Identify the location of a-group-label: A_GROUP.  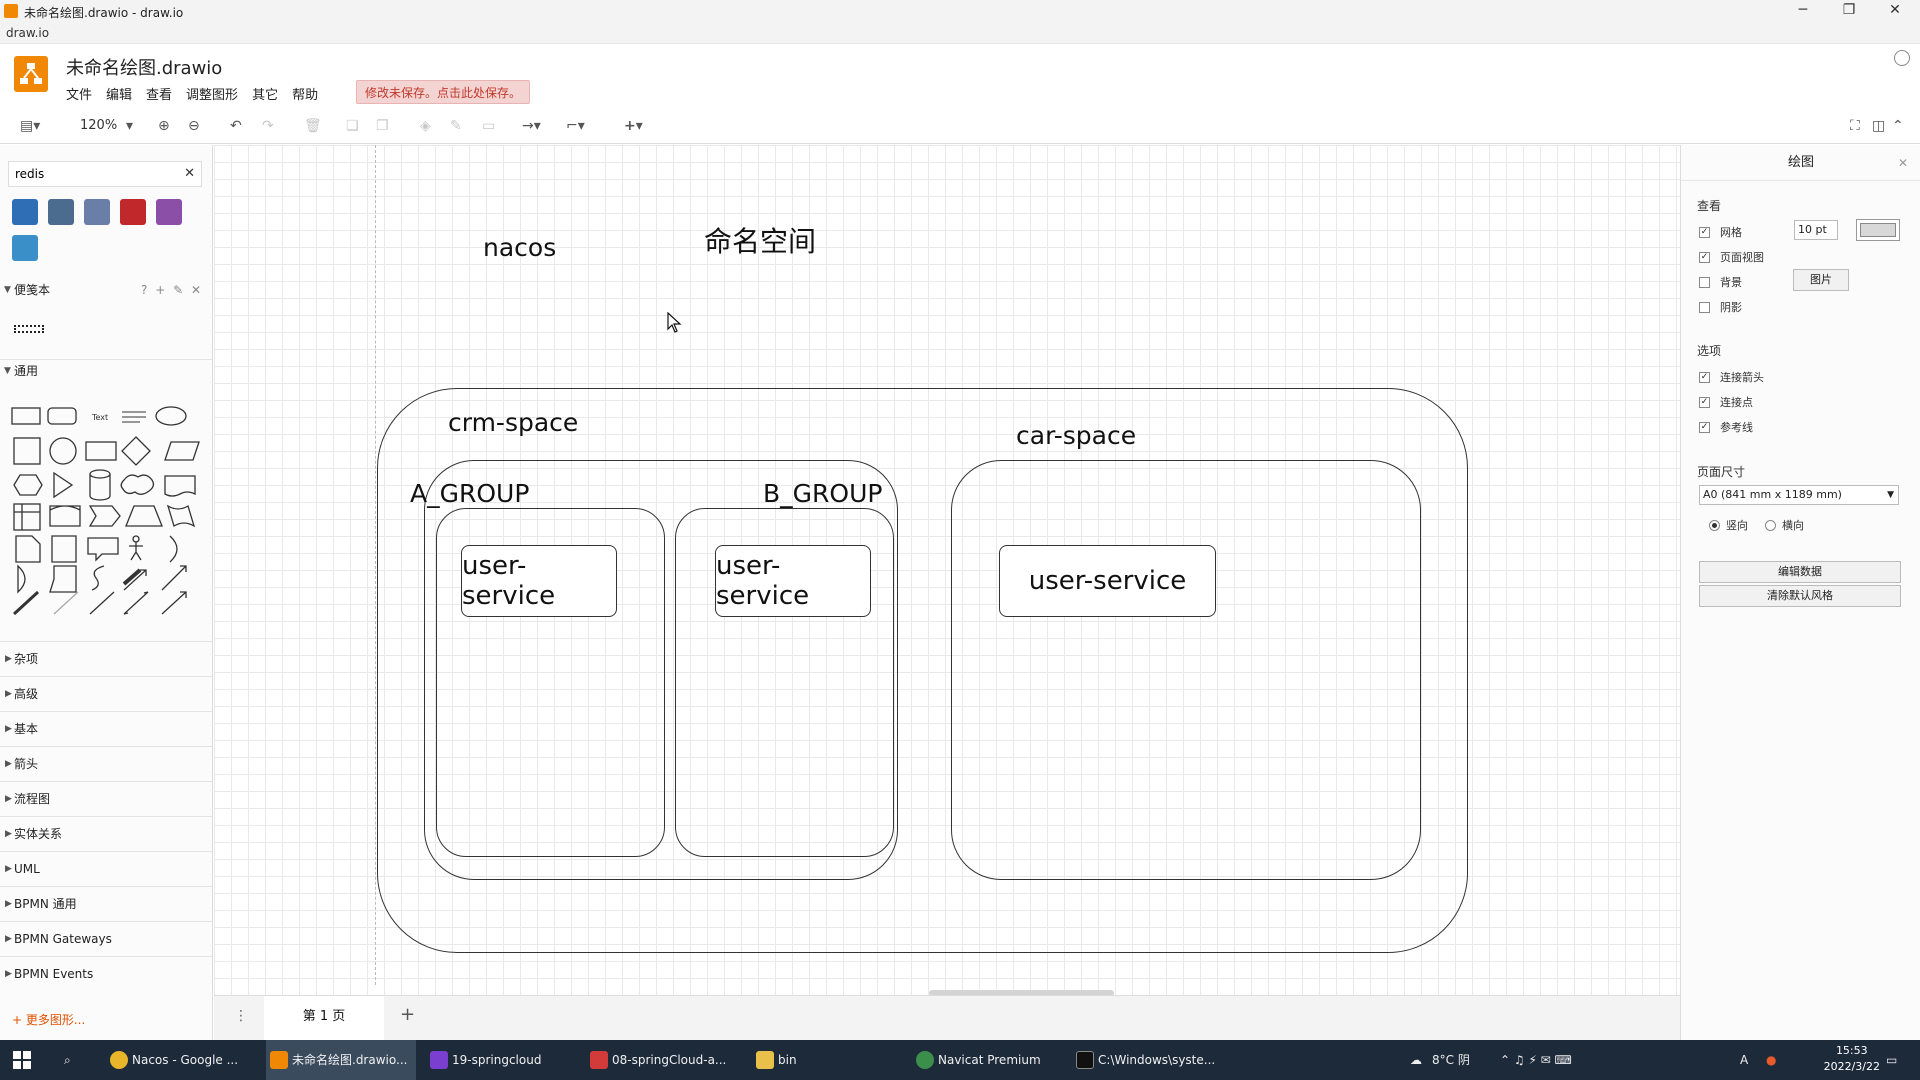
(469, 493).